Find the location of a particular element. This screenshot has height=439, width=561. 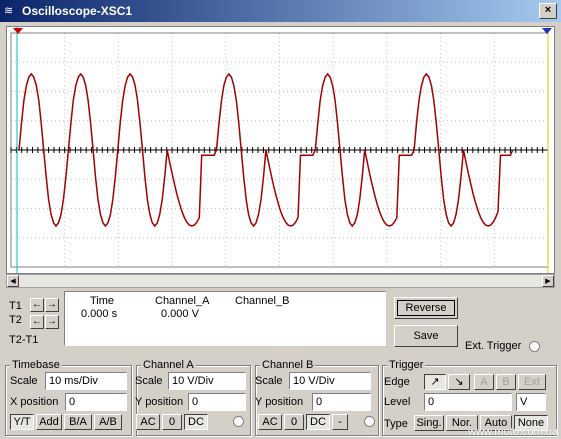

cursor-readout: Time Channel_A Channel_B 0.000 s 0.000 V is located at coordinates (225, 318).